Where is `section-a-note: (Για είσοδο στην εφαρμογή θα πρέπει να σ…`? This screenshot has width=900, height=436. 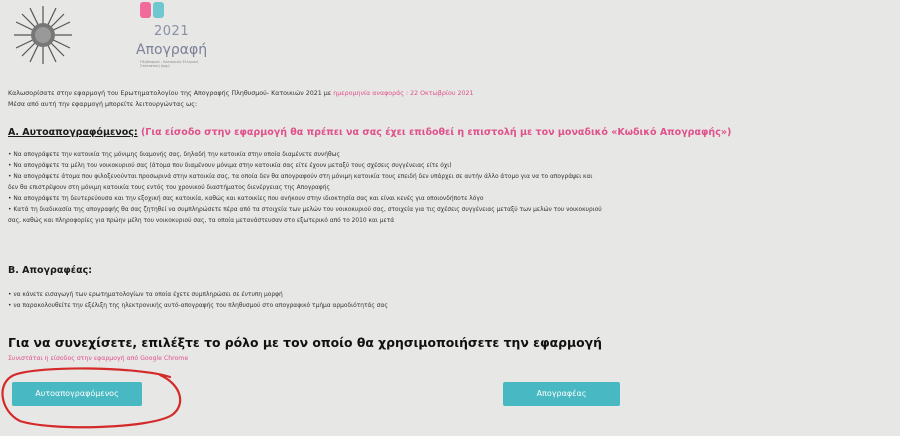
section-a-note: (Για είσοδο στην εφαρμογή θα πρέπει να σ… is located at coordinates (436, 132).